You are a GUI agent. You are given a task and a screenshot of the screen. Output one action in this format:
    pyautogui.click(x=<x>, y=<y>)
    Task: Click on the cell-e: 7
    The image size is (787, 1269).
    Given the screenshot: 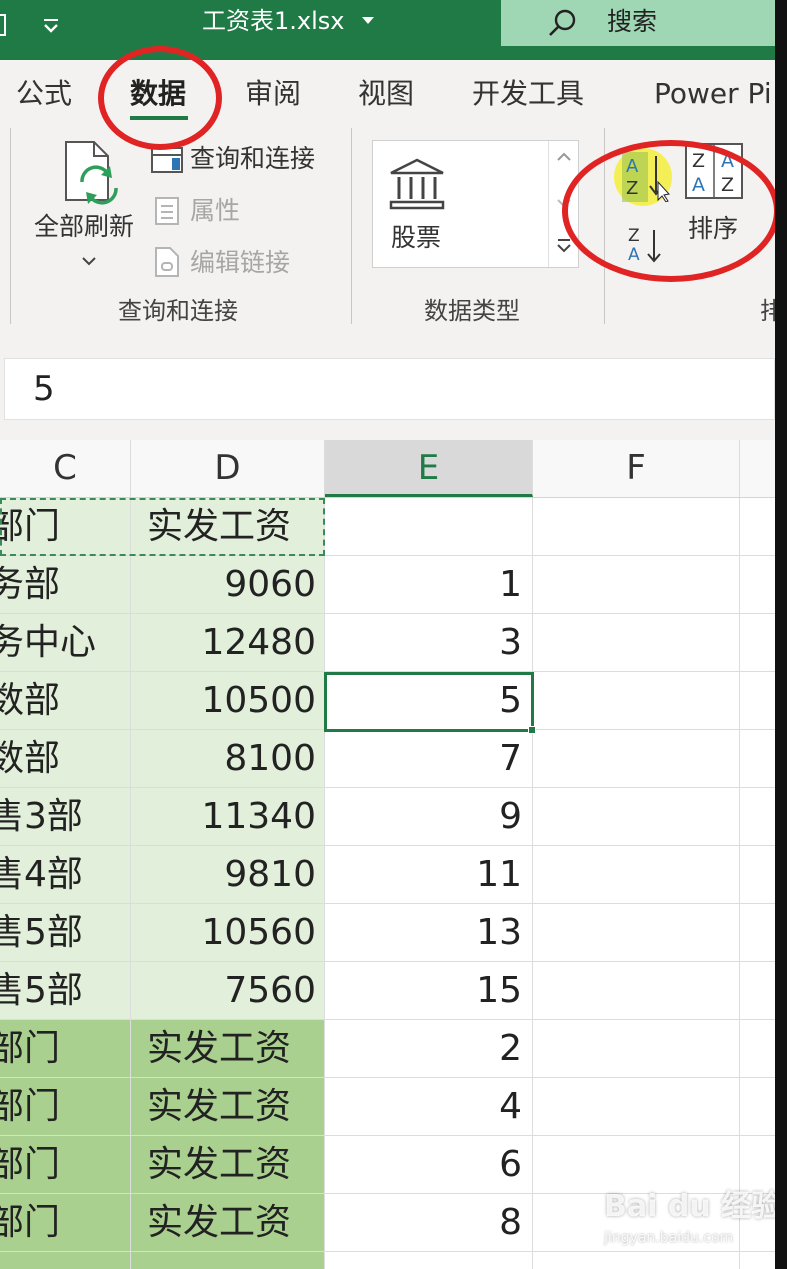 What is the action you would take?
    pyautogui.click(x=429, y=759)
    